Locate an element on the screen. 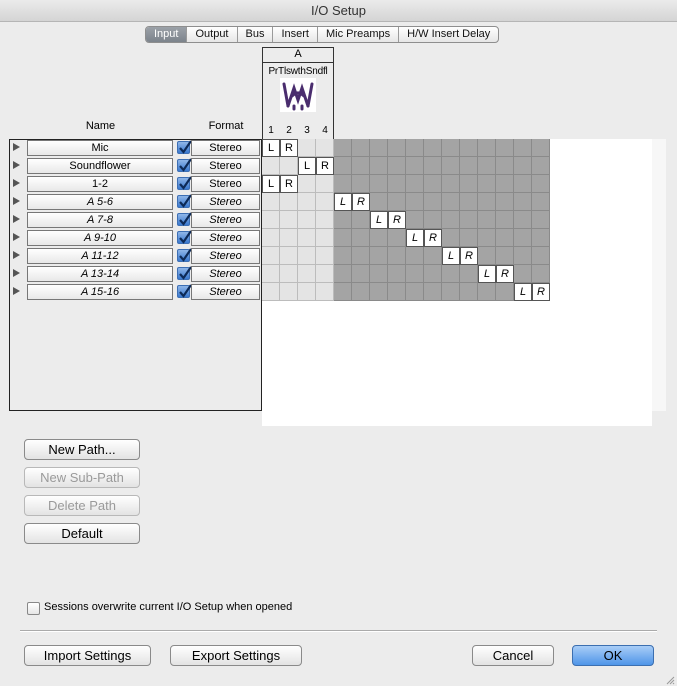 Image resolution: width=677 pixels, height=686 pixels. path-name-field: A 13-14 is located at coordinates (100, 274).